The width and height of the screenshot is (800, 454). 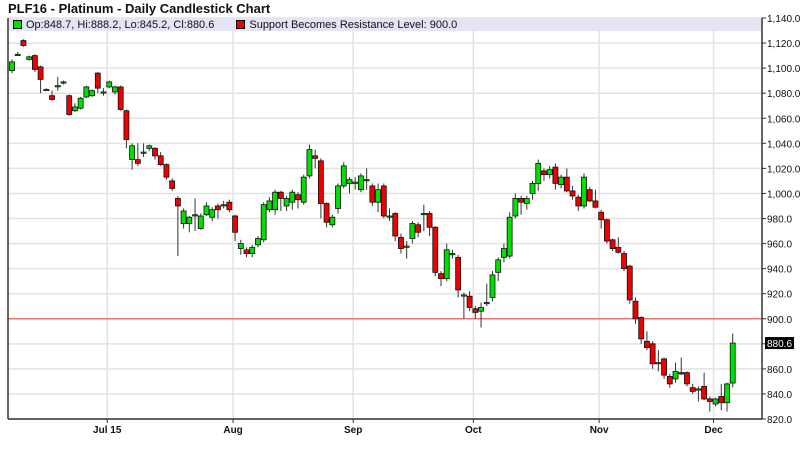 I want to click on x-tick-label: Nov, so click(x=599, y=430).